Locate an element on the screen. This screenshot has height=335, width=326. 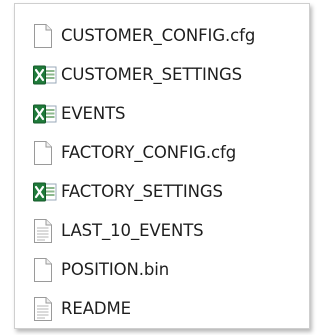
file-item-readme: README is located at coordinates (144, 308).